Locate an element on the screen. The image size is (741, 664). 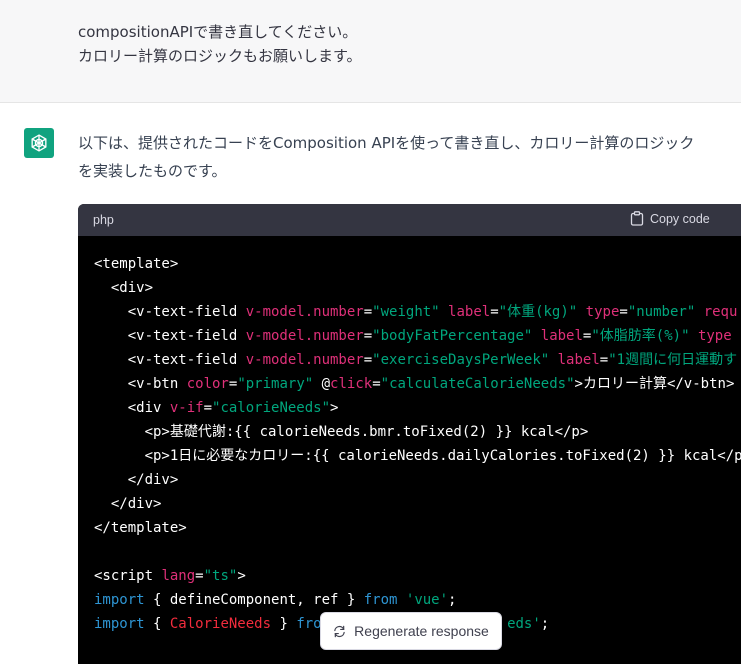
code-token: </template> is located at coordinates (140, 528).